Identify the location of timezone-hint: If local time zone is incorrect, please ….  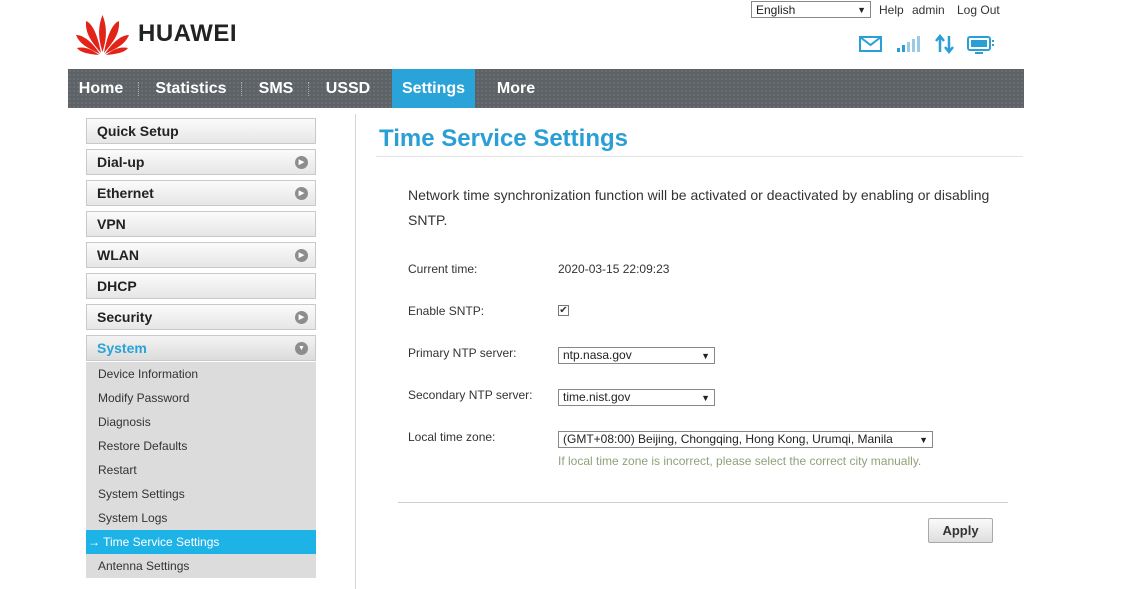
(740, 461).